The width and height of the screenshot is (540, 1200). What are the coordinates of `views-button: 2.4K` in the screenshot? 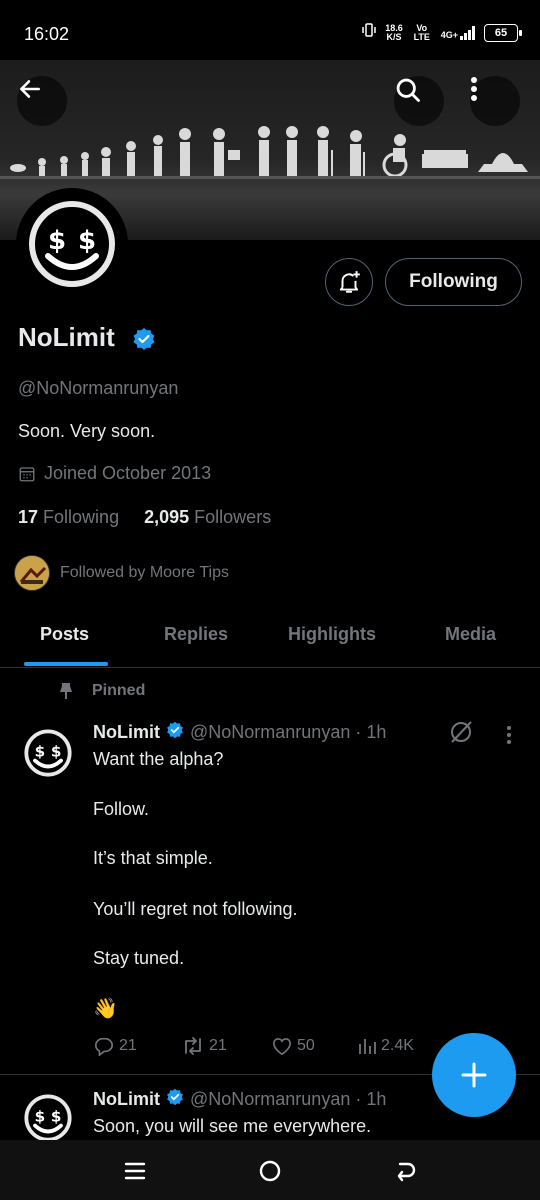 It's located at (385, 1046).